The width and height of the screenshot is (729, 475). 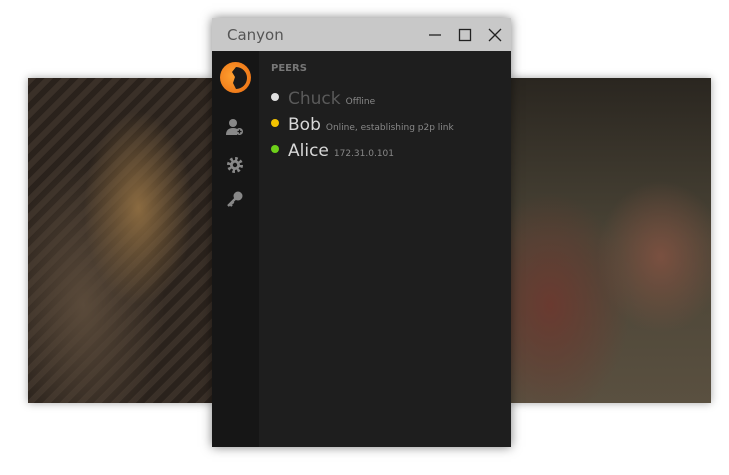 I want to click on peer-item-chuck: Chuck Offline, so click(x=323, y=99).